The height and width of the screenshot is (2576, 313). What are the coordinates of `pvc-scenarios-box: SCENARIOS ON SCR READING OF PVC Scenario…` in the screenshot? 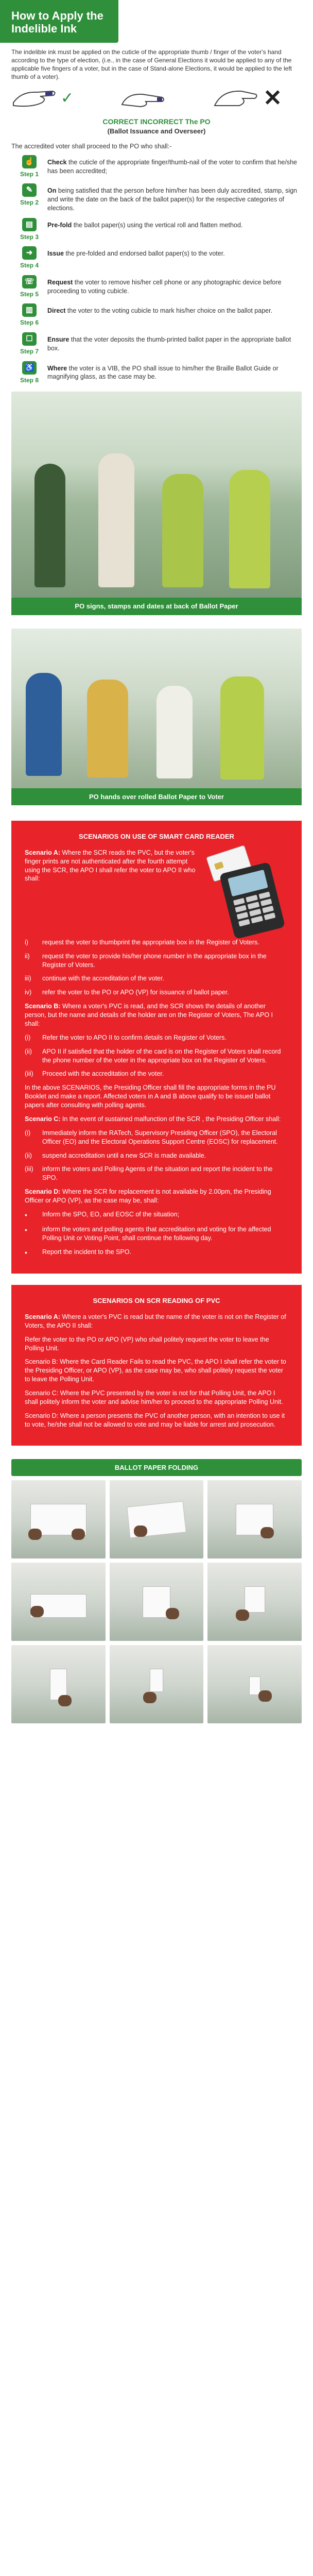 It's located at (156, 1365).